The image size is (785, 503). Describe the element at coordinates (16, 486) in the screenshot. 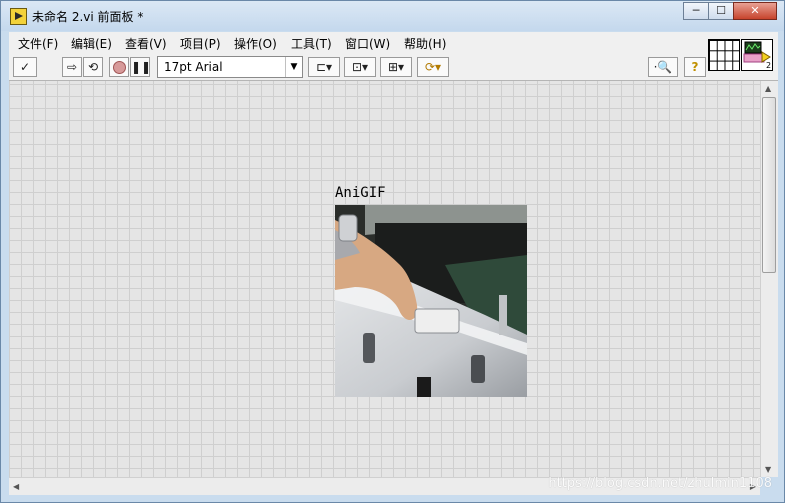

I see `scroll-left-arrow-icon: ◀` at that location.